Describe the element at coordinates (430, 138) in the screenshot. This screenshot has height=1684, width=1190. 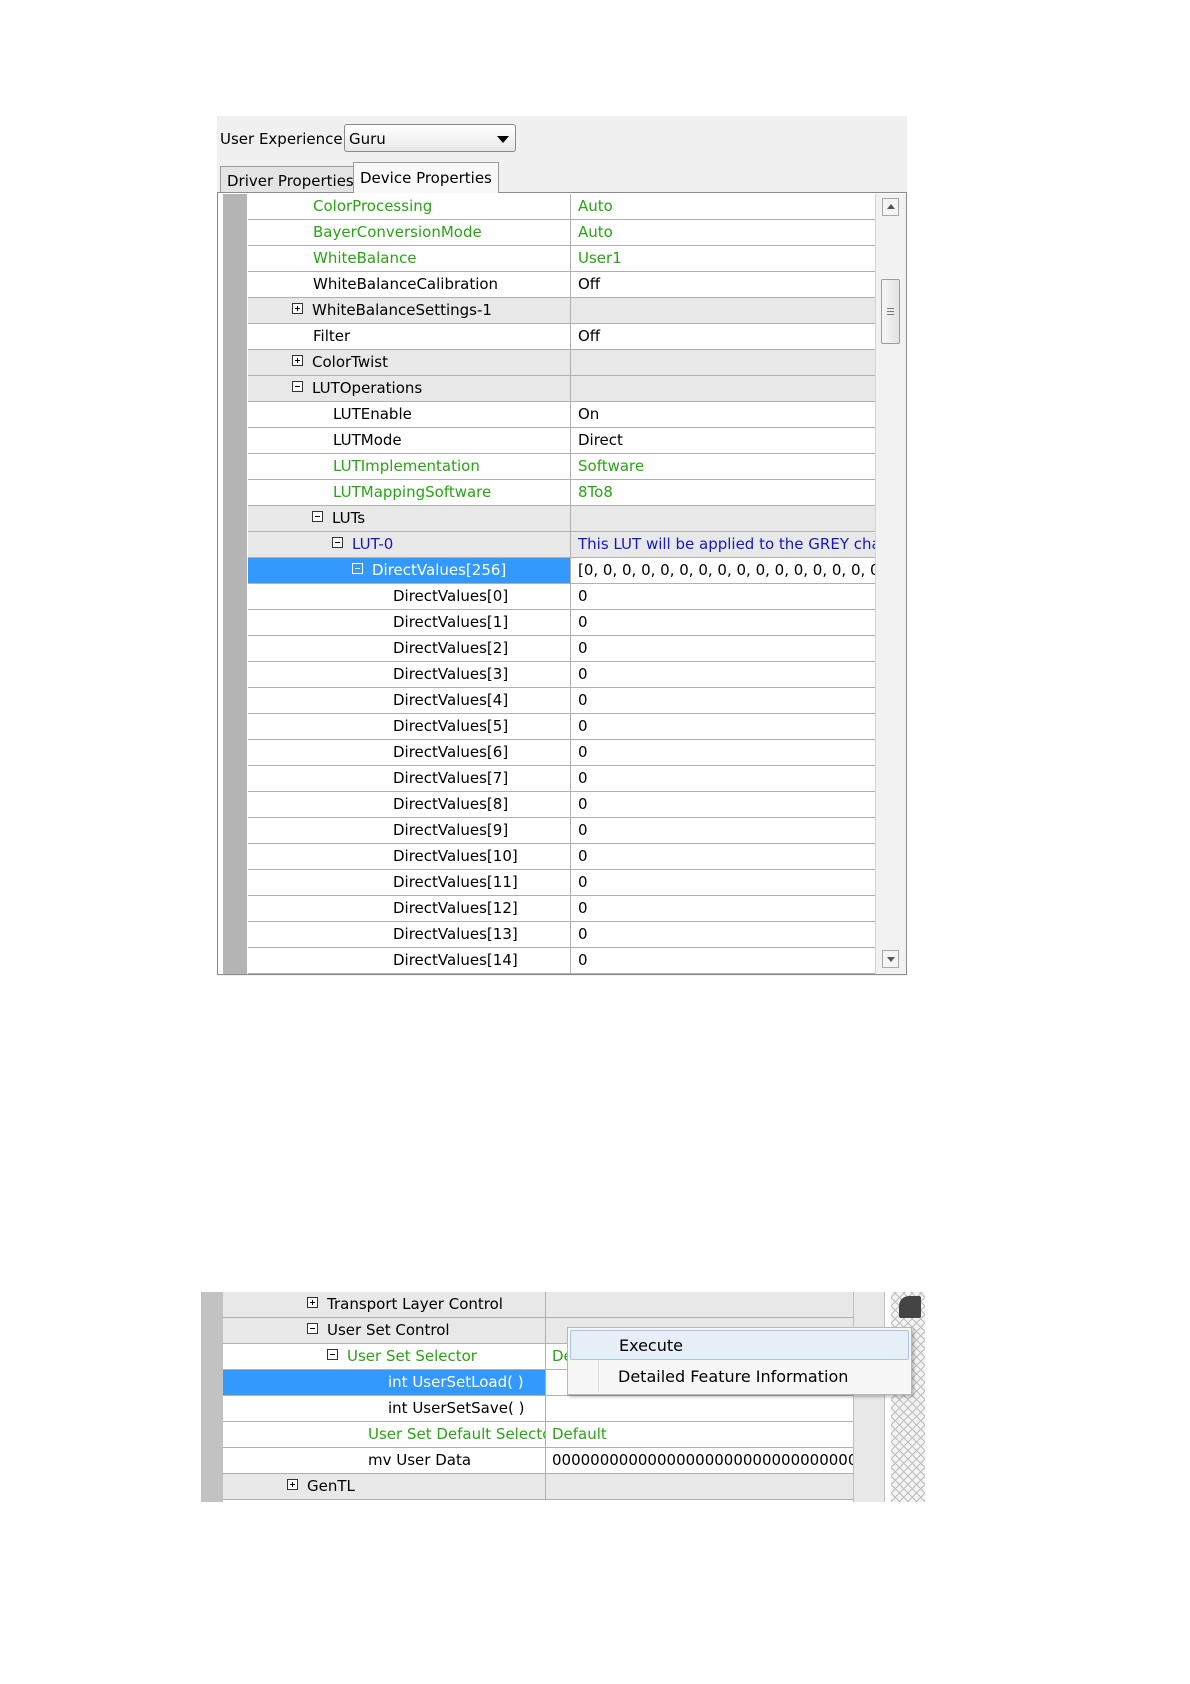
I see `user-experience-dropdown: Guru` at that location.